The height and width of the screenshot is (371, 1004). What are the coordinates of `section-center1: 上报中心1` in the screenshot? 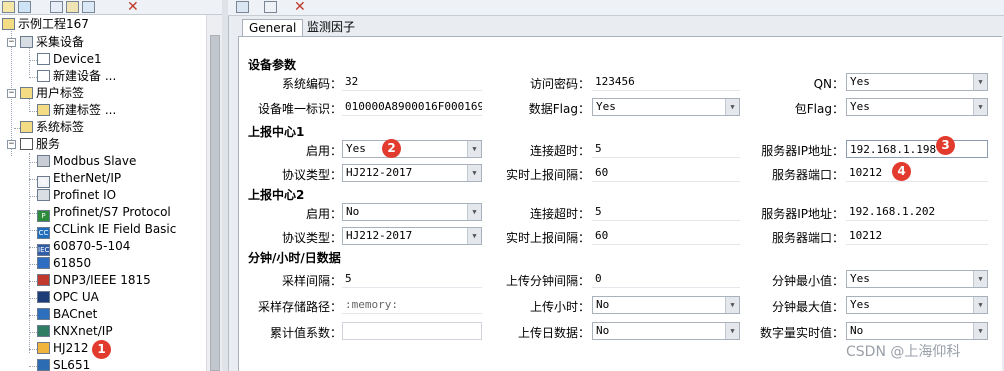 It's located at (276, 132).